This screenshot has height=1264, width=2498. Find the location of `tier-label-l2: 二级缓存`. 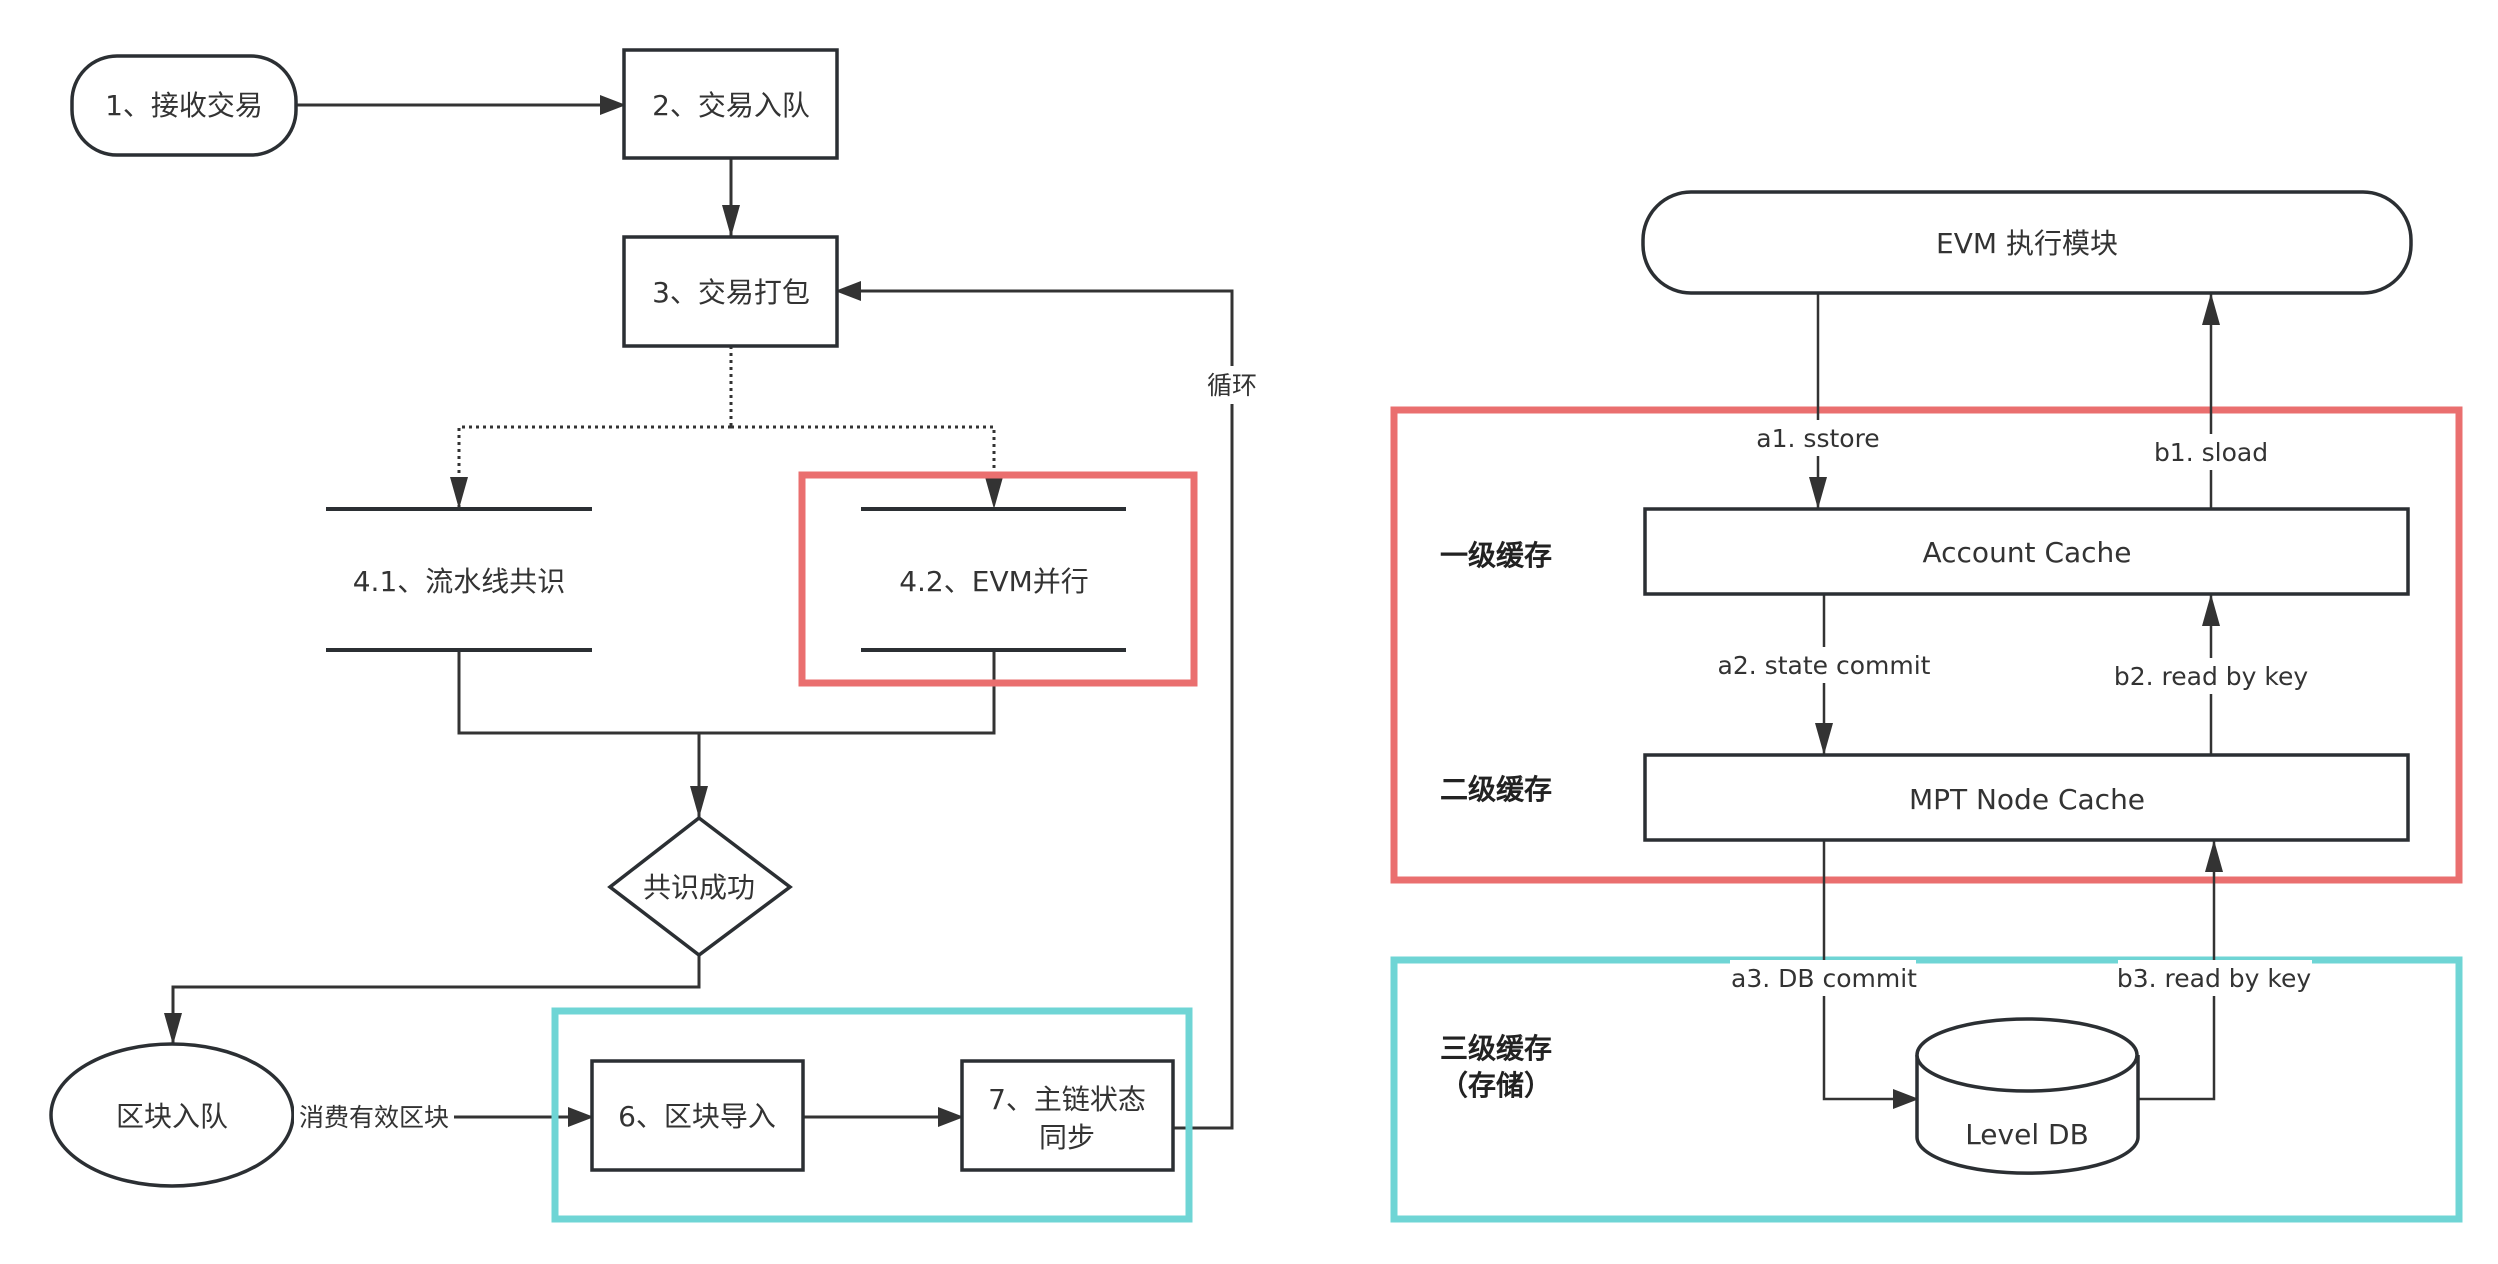

tier-label-l2: 二级缓存 is located at coordinates (1496, 789).